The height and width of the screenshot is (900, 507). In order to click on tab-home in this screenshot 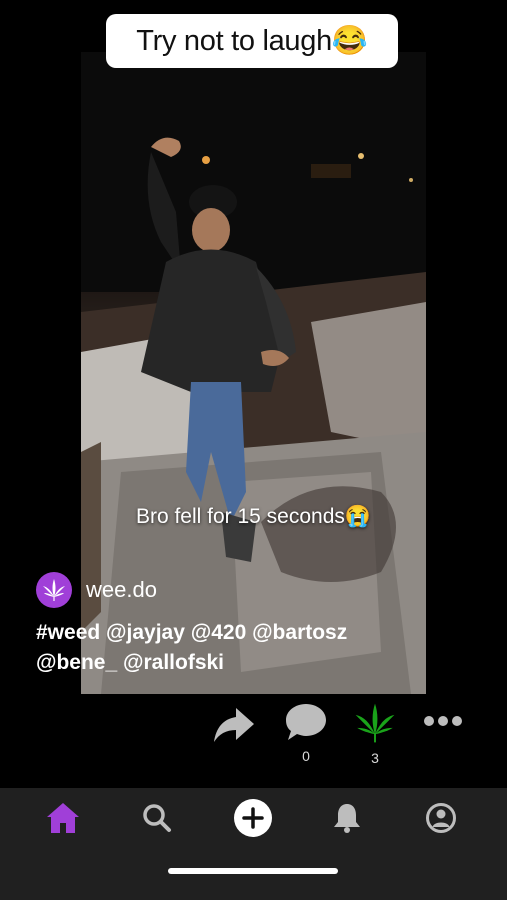, I will do `click(63, 818)`.